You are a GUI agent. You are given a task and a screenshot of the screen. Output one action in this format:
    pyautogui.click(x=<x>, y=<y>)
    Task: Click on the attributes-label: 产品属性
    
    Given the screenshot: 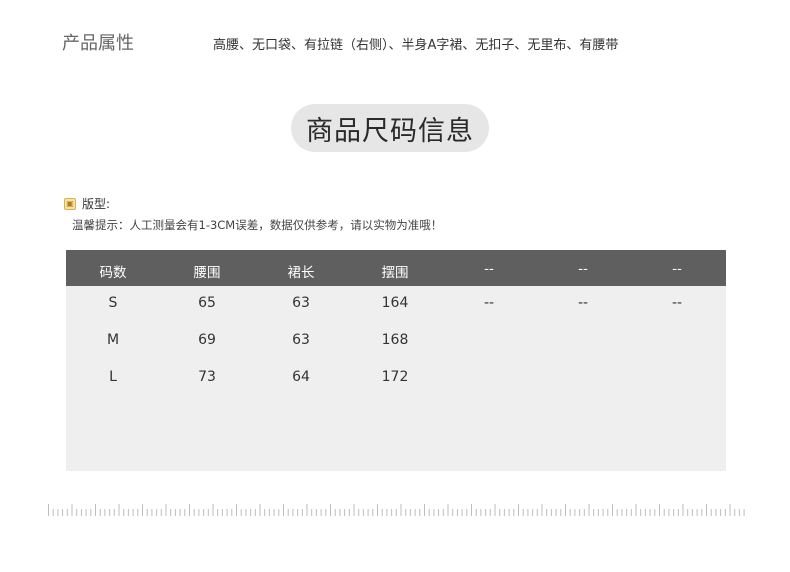 What is the action you would take?
    pyautogui.click(x=98, y=43)
    